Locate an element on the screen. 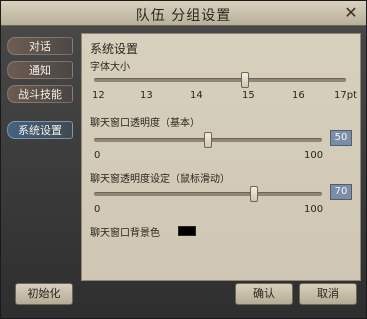 The width and height of the screenshot is (367, 319). font-size-tick-15: 15 is located at coordinates (248, 95).